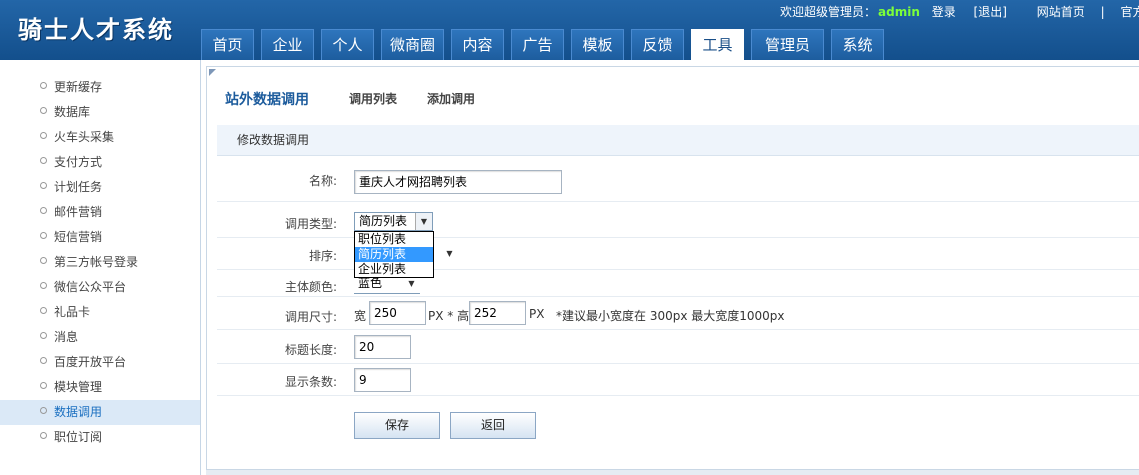 This screenshot has width=1139, height=475. Describe the element at coordinates (597, 44) in the screenshot. I see `nav-tab: 模板` at that location.